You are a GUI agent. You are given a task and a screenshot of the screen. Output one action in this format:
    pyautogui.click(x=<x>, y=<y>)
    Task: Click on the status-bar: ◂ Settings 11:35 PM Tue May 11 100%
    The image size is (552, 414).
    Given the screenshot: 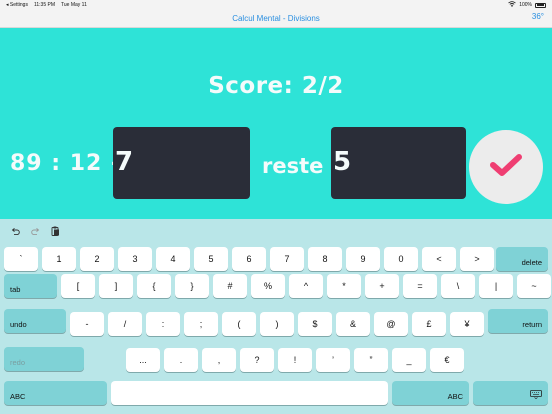 What is the action you would take?
    pyautogui.click(x=276, y=5)
    